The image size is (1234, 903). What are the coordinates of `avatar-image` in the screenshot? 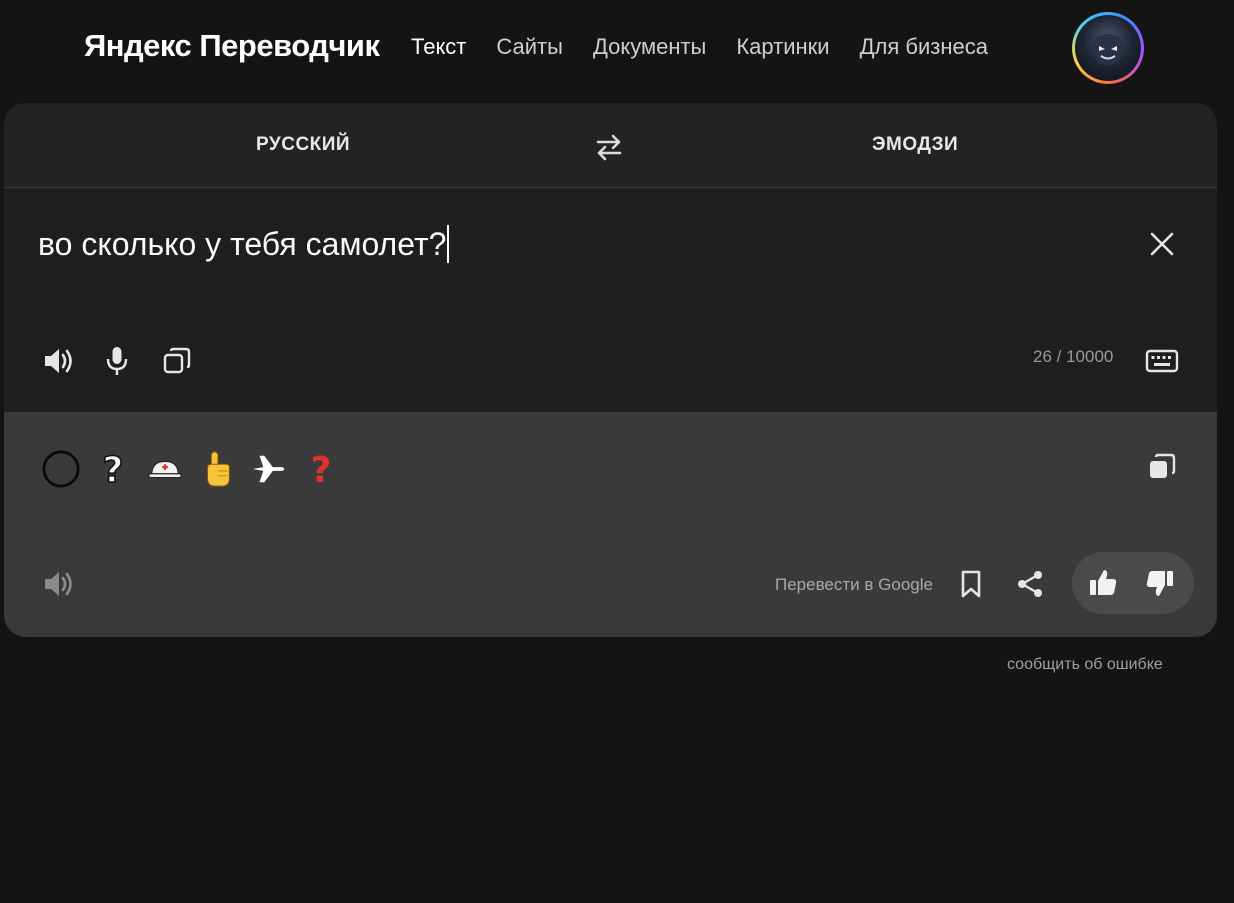 It's located at (1108, 48).